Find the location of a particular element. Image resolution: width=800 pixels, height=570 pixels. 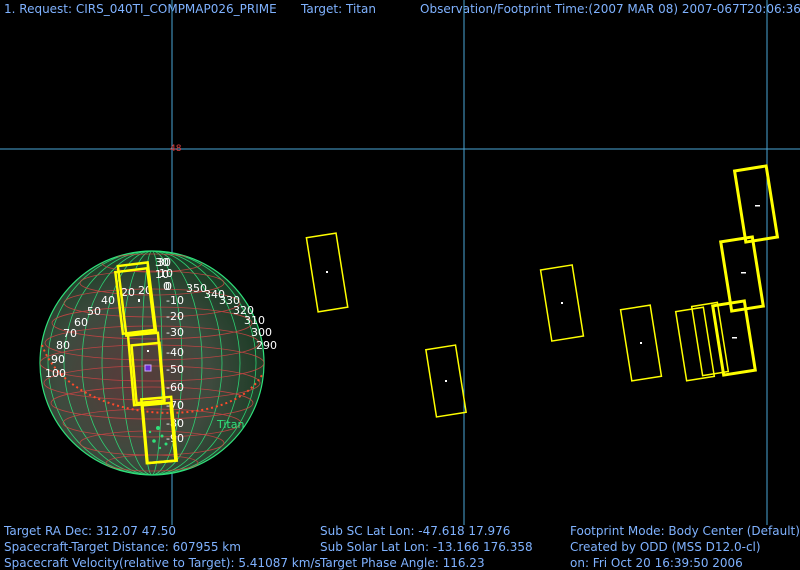

svg-text: 90 is located at coordinates (58, 359).